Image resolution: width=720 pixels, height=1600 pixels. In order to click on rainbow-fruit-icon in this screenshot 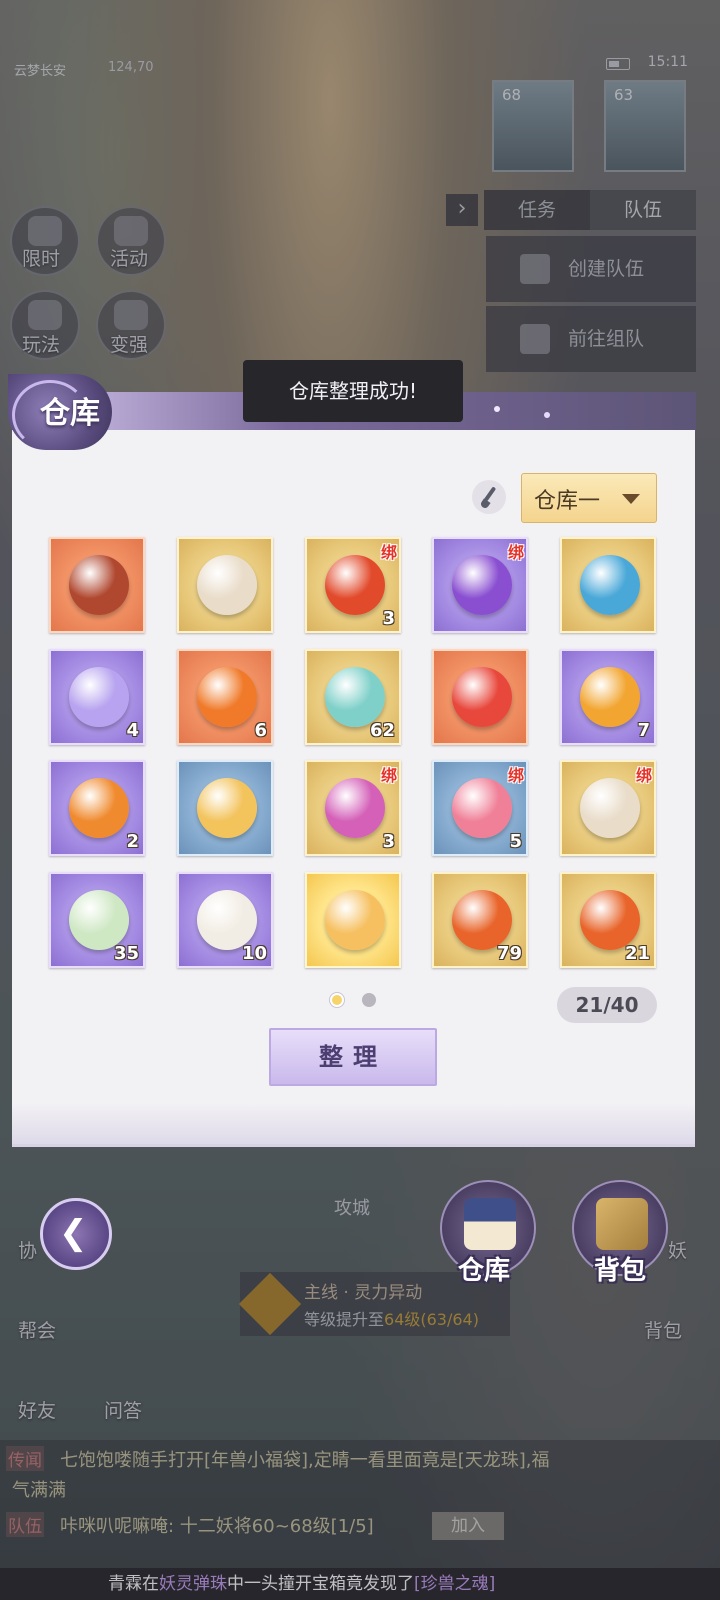, I will do `click(355, 808)`.